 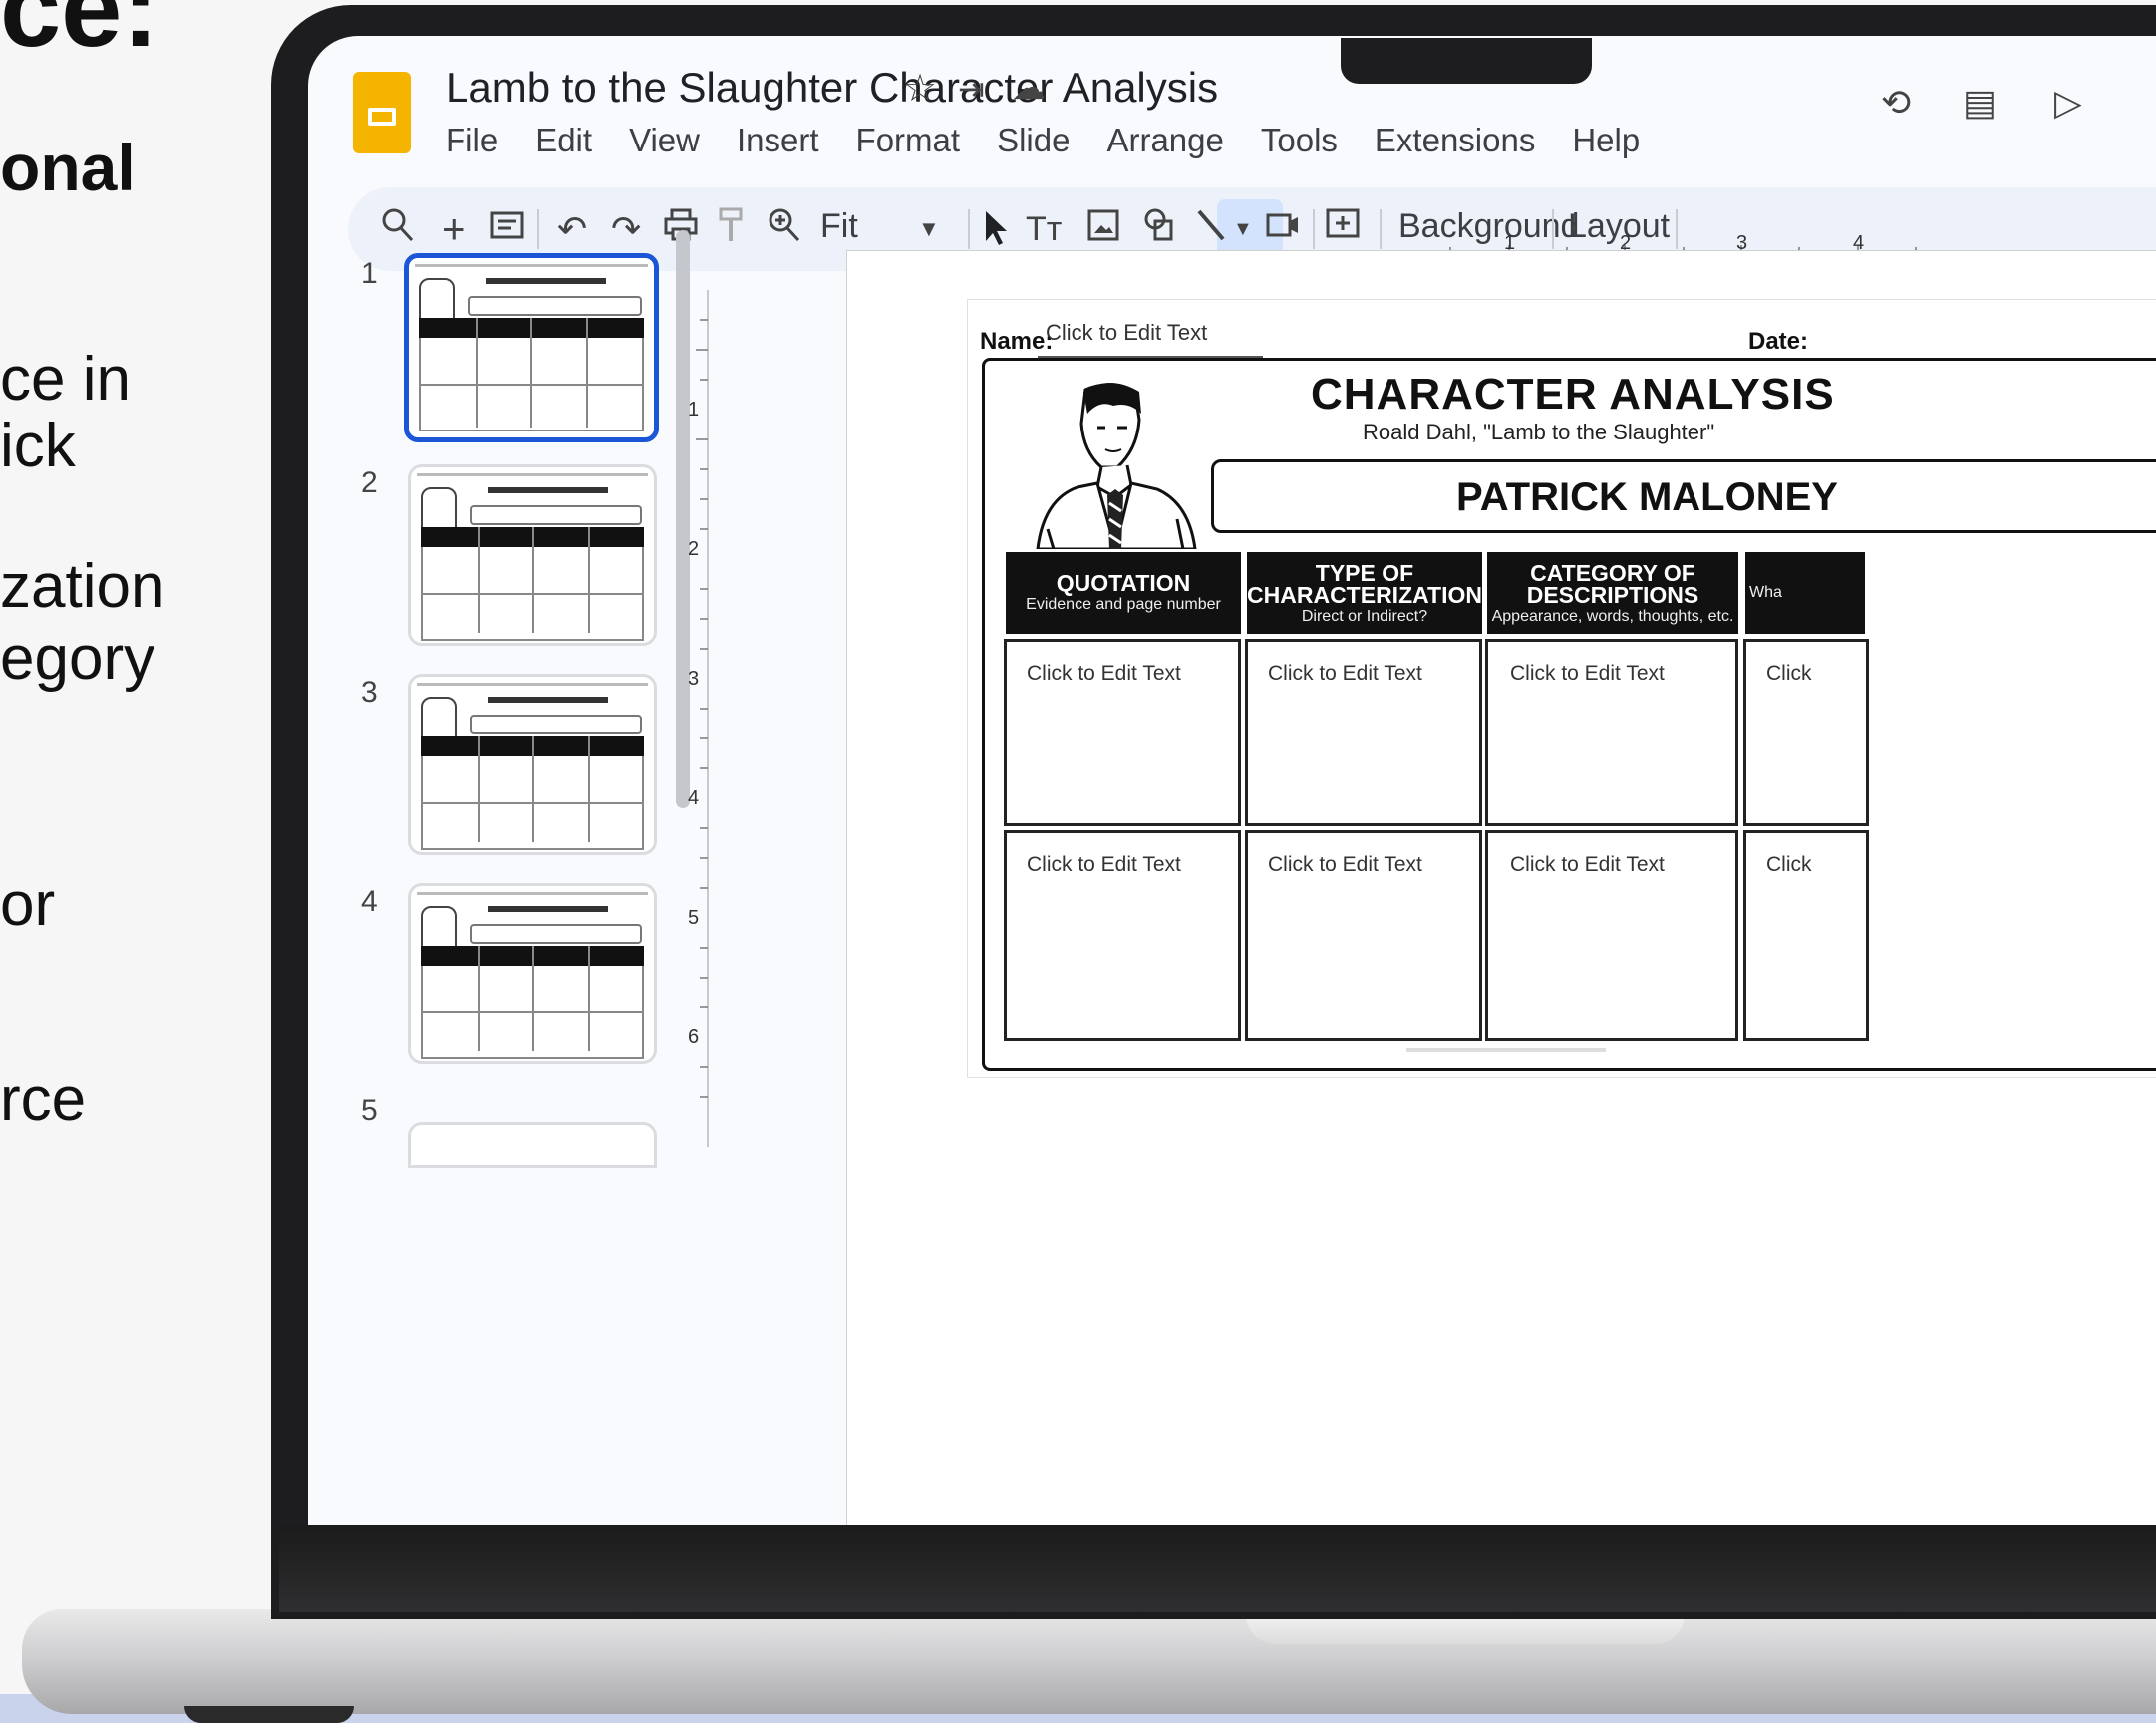 What do you see at coordinates (1896, 103) in the screenshot?
I see `version-history-icon: ⟲` at bounding box center [1896, 103].